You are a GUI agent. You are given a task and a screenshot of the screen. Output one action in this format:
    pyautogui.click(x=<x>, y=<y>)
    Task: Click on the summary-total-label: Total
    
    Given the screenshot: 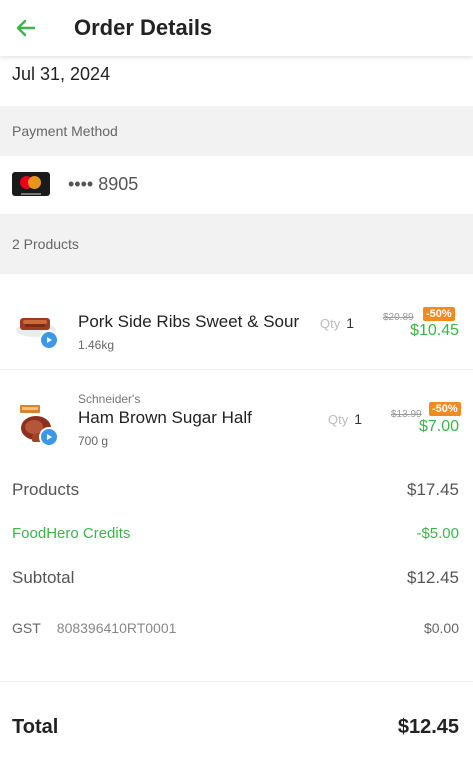 What is the action you would take?
    pyautogui.click(x=35, y=727)
    